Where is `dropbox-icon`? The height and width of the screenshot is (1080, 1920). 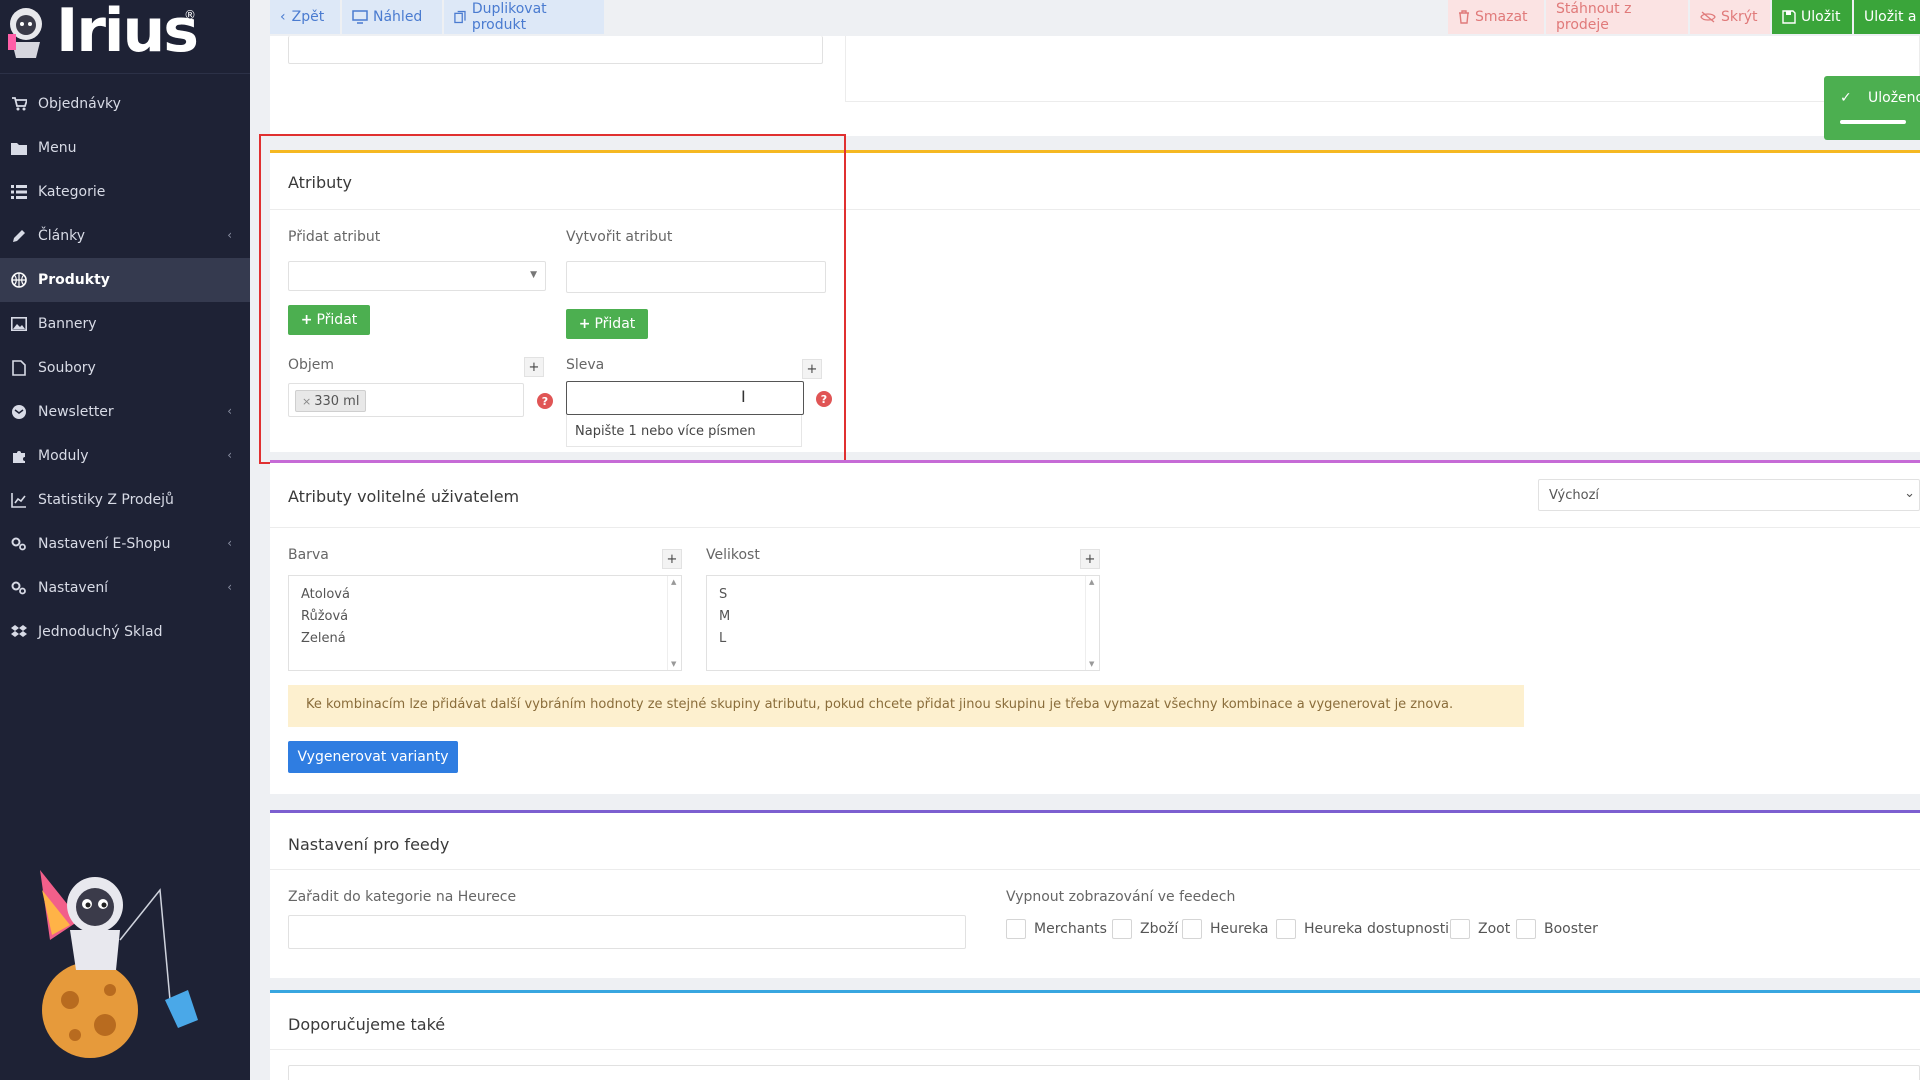 dropbox-icon is located at coordinates (19, 632).